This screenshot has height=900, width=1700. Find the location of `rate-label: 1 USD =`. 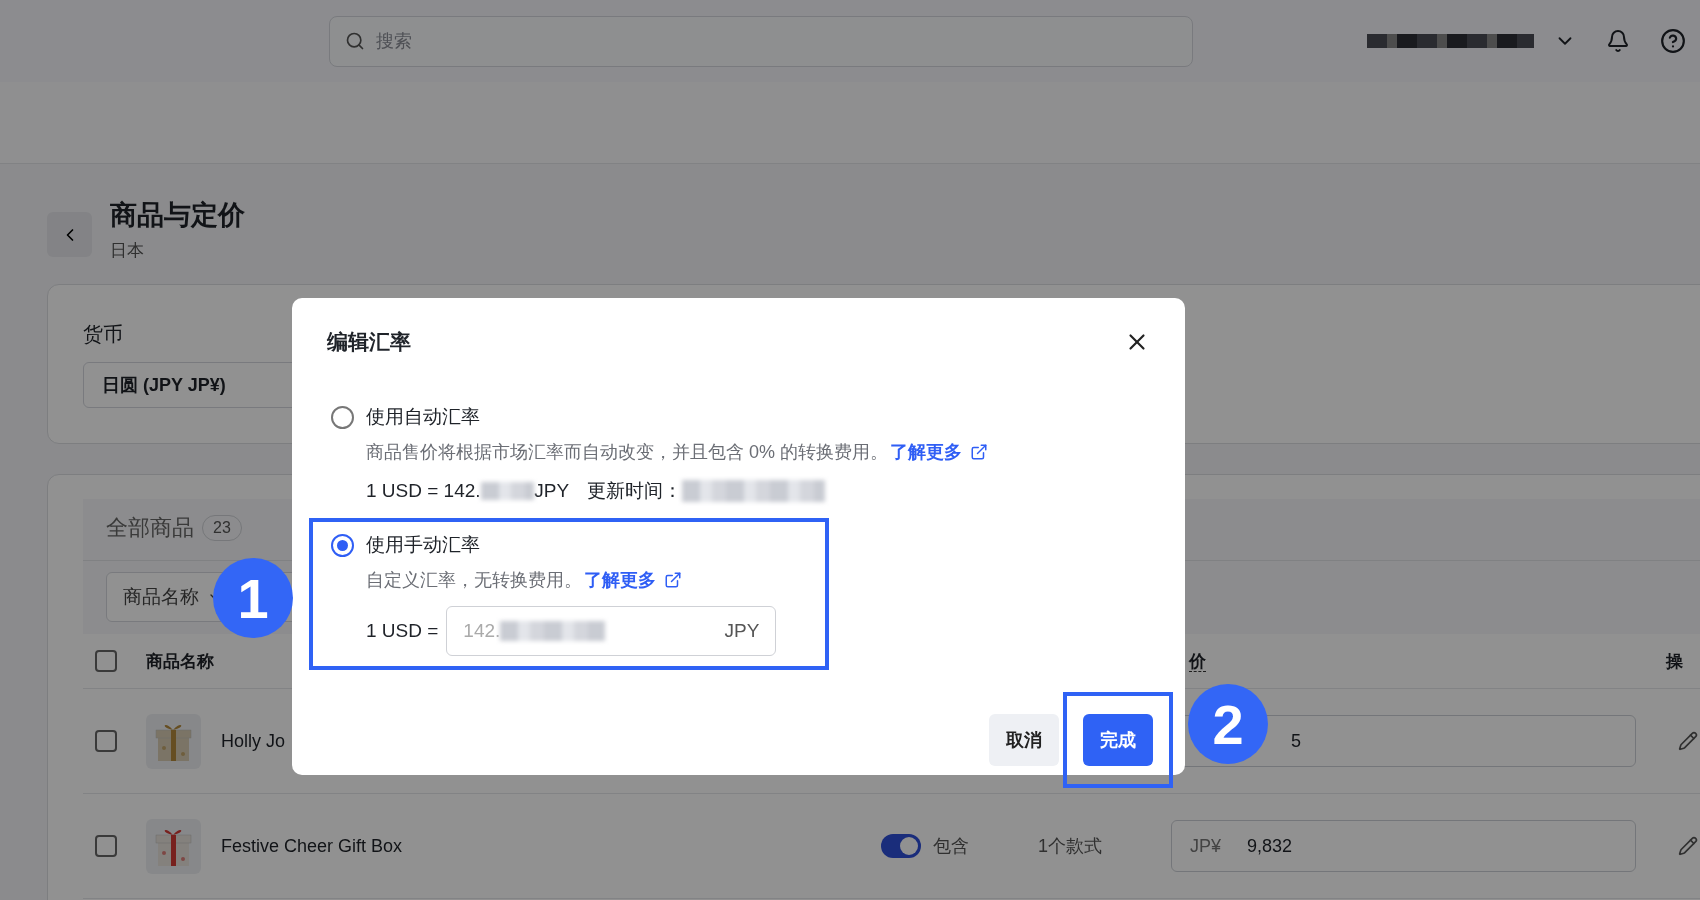

rate-label: 1 USD = is located at coordinates (402, 631).